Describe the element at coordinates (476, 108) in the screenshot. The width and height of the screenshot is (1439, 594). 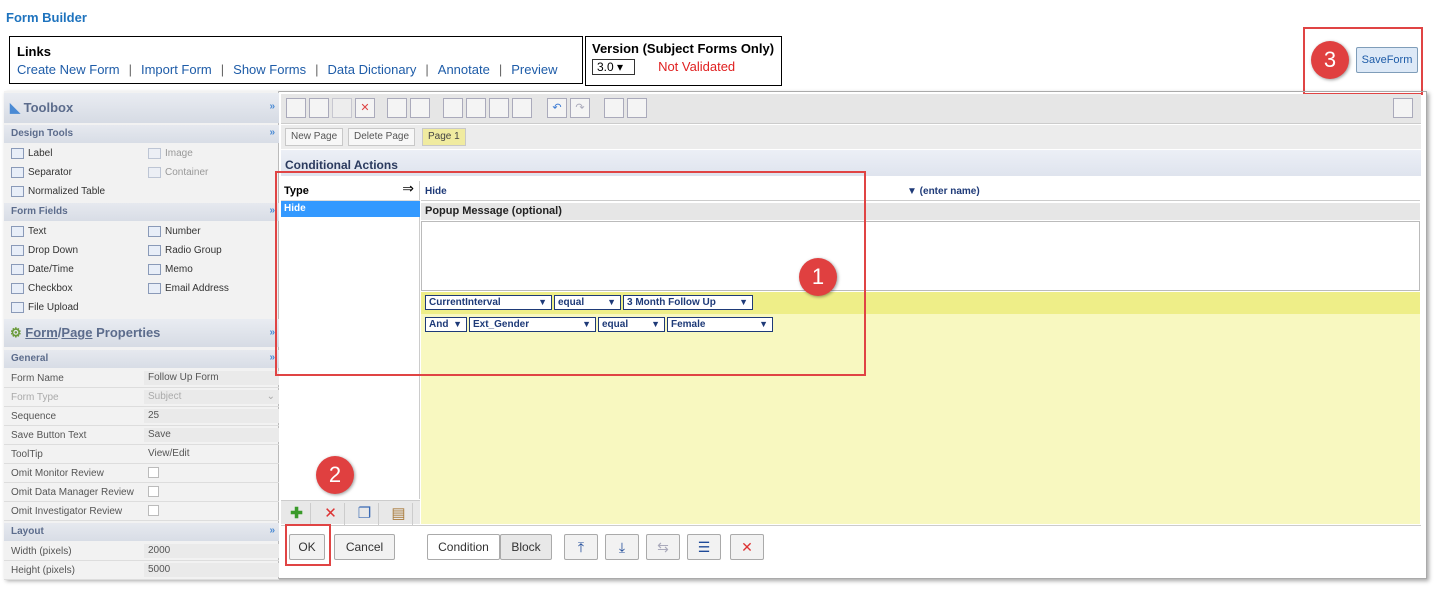
I see `copy-icon` at that location.